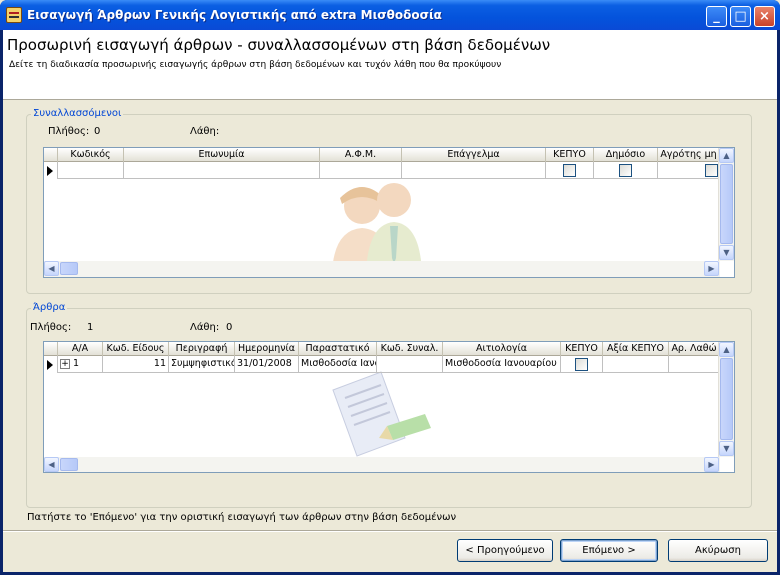 This screenshot has height=575, width=780. What do you see at coordinates (382, 269) in the screenshot?
I see `counterparties-horizontal-scrollbar: ◀ ▶` at bounding box center [382, 269].